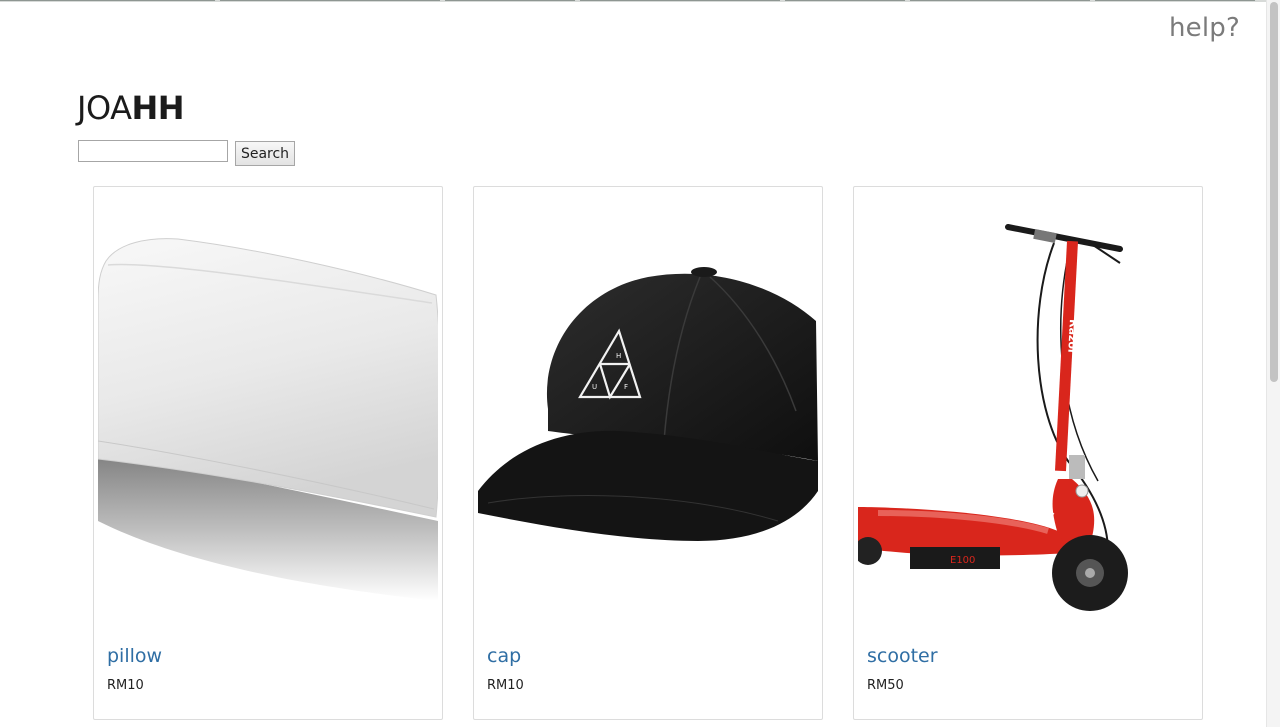 Image resolution: width=1280 pixels, height=727 pixels. What do you see at coordinates (104, 108) in the screenshot?
I see `logo-text-light: JOA` at bounding box center [104, 108].